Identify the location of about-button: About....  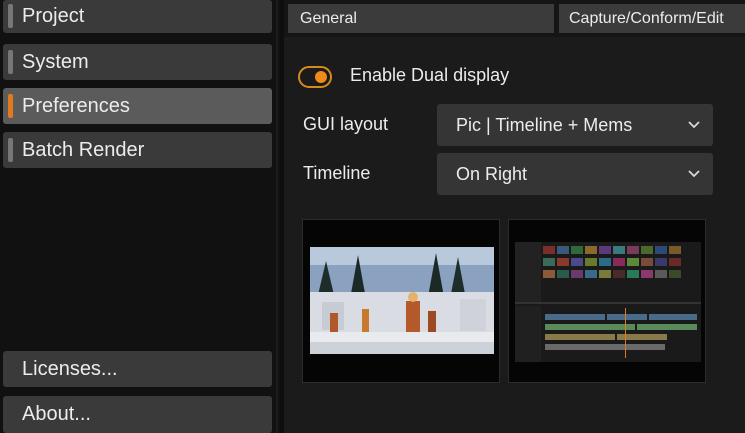
(137, 414).